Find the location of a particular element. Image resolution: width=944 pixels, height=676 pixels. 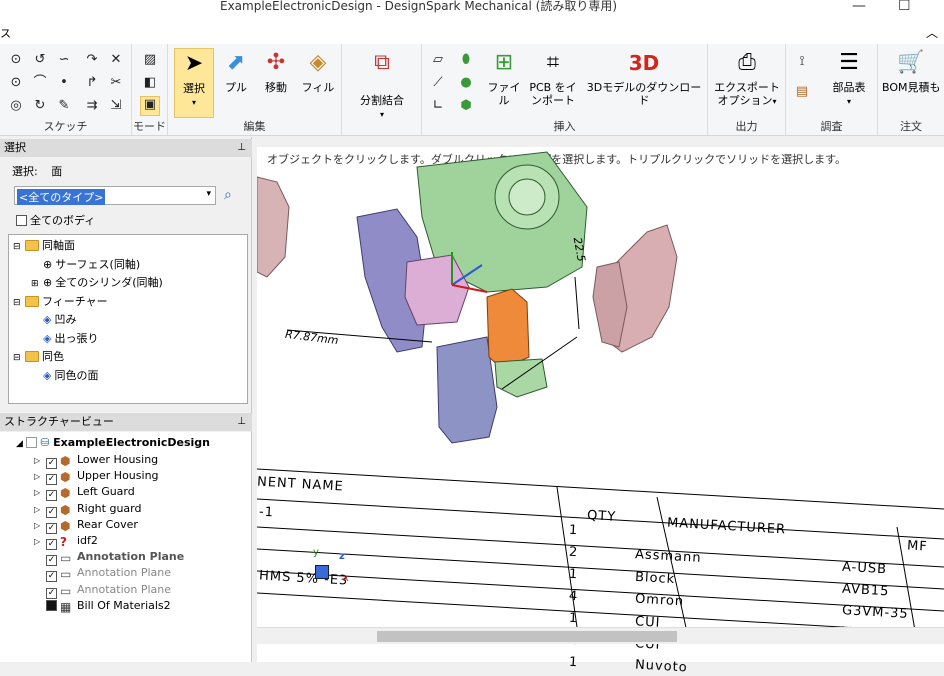

origin-icon: ∟ is located at coordinates (438, 106).